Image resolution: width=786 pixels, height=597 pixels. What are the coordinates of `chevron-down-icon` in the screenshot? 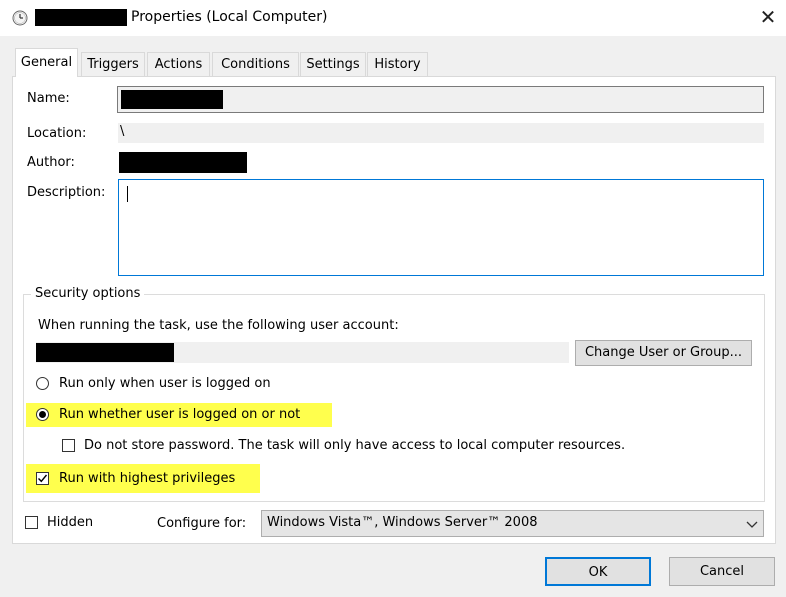 It's located at (752, 524).